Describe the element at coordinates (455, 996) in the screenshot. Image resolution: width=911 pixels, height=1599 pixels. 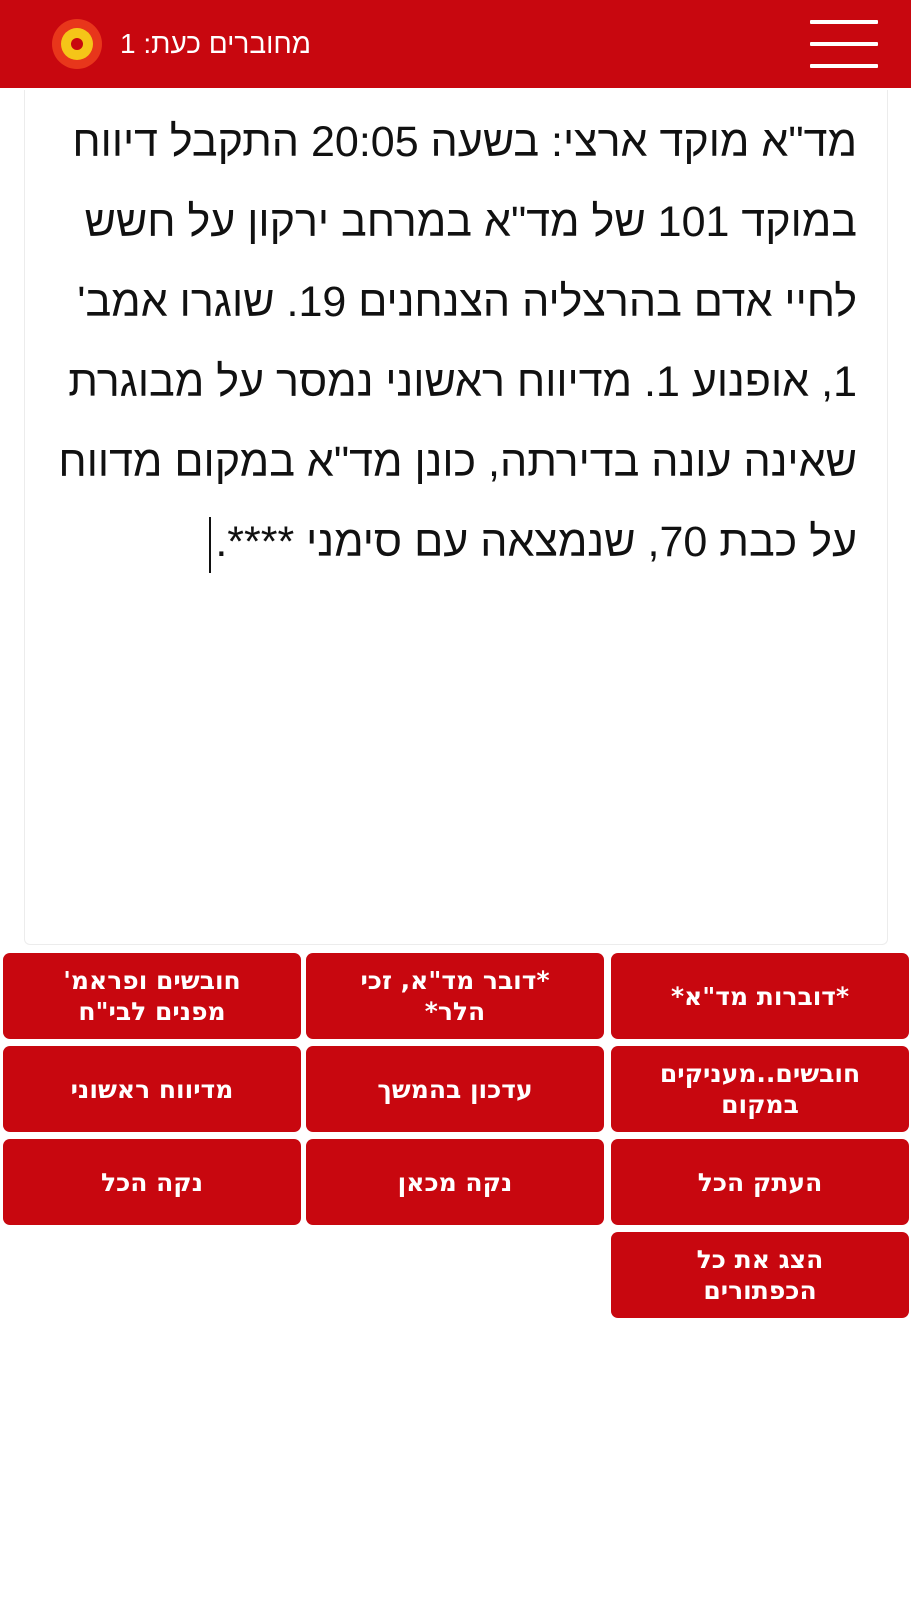
I see `insert-spokesperson-zaki-heller-button: *דובר מד"א, זכי הלר*` at that location.